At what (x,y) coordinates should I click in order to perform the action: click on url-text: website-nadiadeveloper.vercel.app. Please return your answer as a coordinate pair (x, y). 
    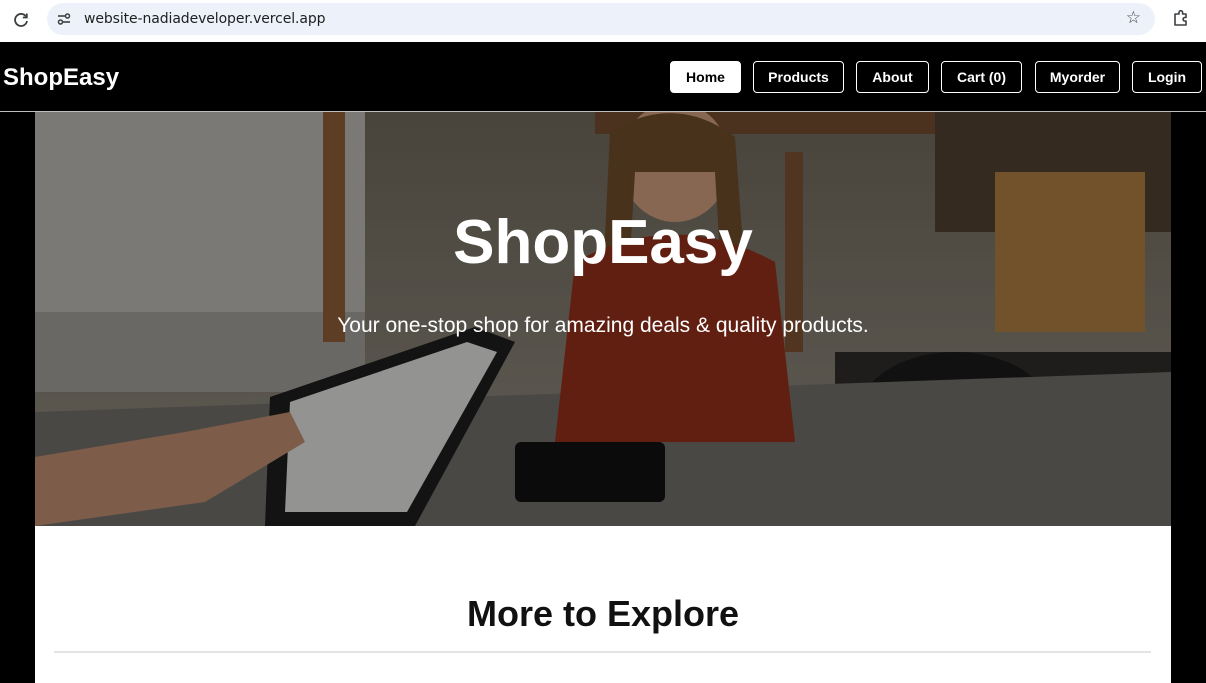
    Looking at the image, I should click on (205, 19).